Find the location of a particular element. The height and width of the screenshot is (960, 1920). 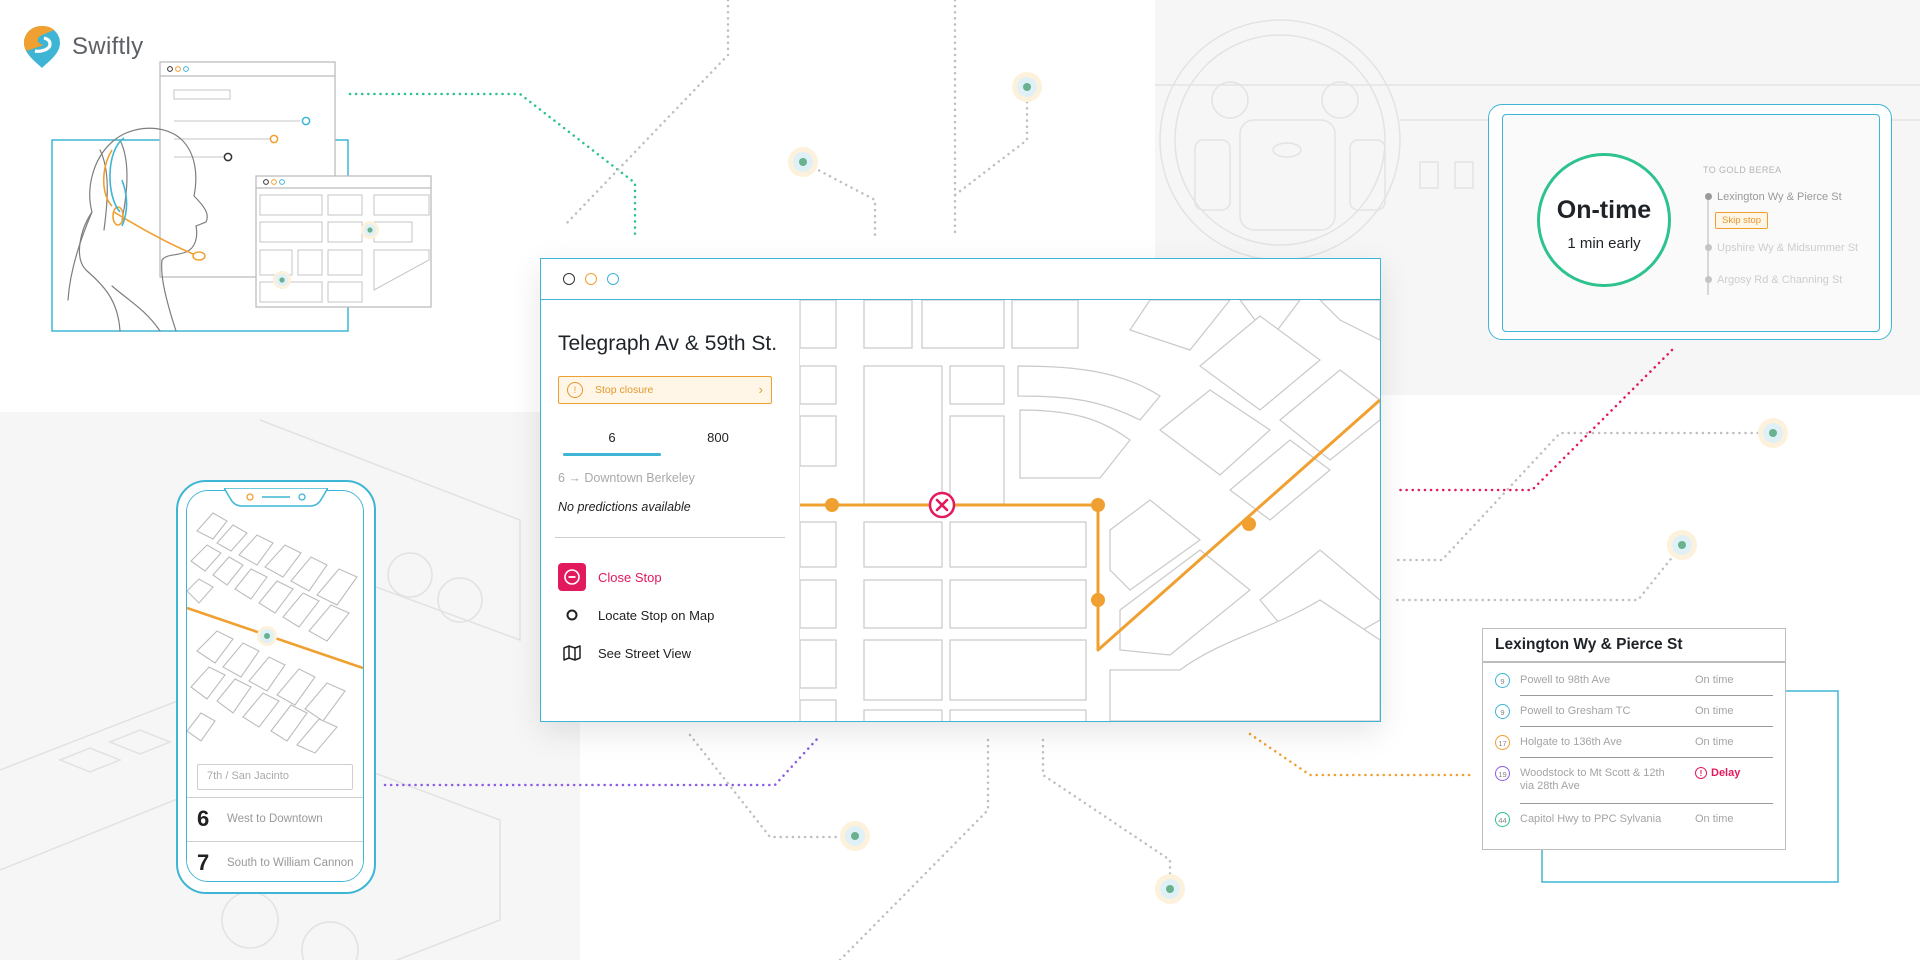

direction-label: TO GOLD BEREA is located at coordinates (1742, 170).